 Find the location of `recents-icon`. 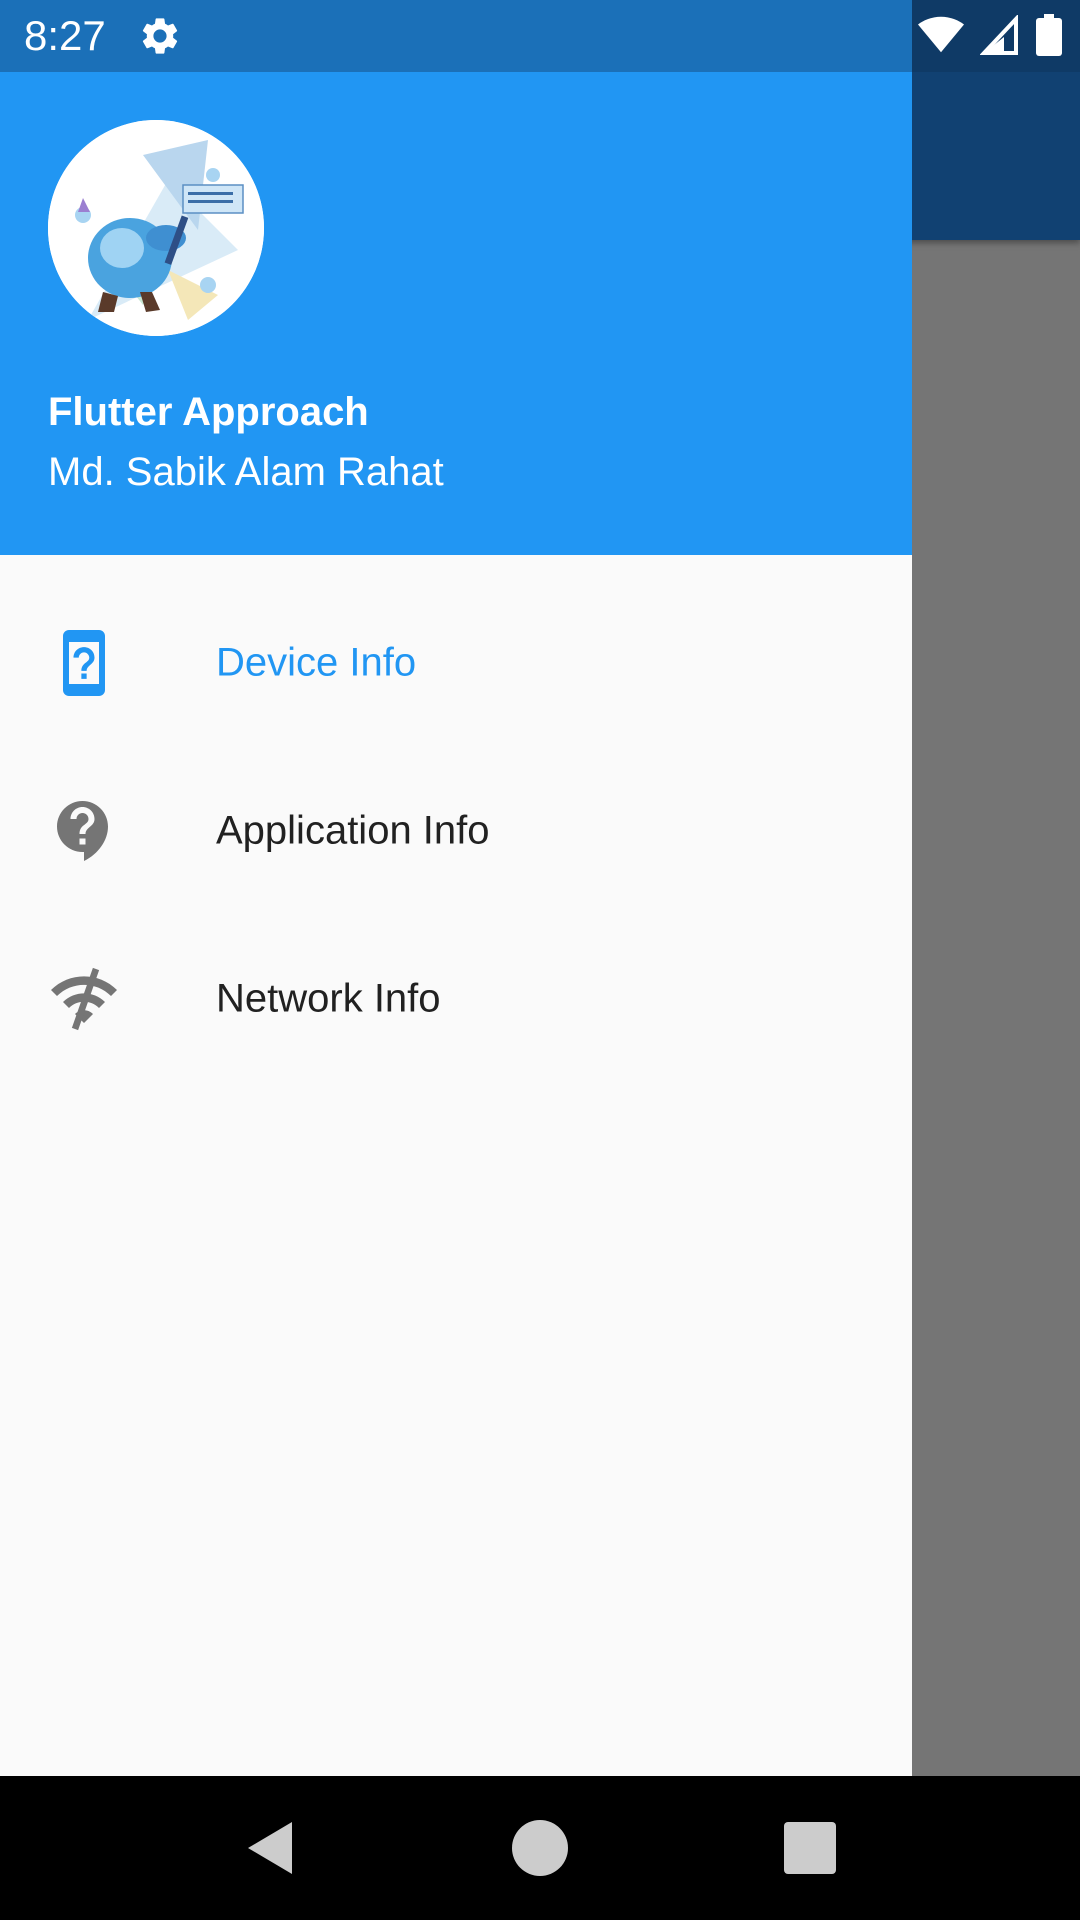

recents-icon is located at coordinates (810, 1848).